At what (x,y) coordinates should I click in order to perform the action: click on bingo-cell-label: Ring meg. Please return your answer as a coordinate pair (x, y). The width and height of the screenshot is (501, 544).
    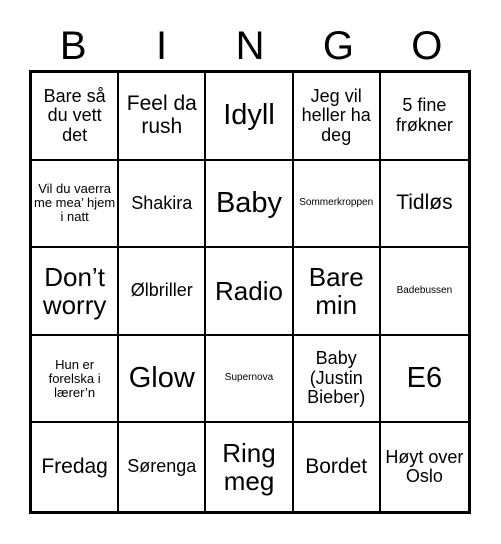
    Looking at the image, I should click on (249, 467).